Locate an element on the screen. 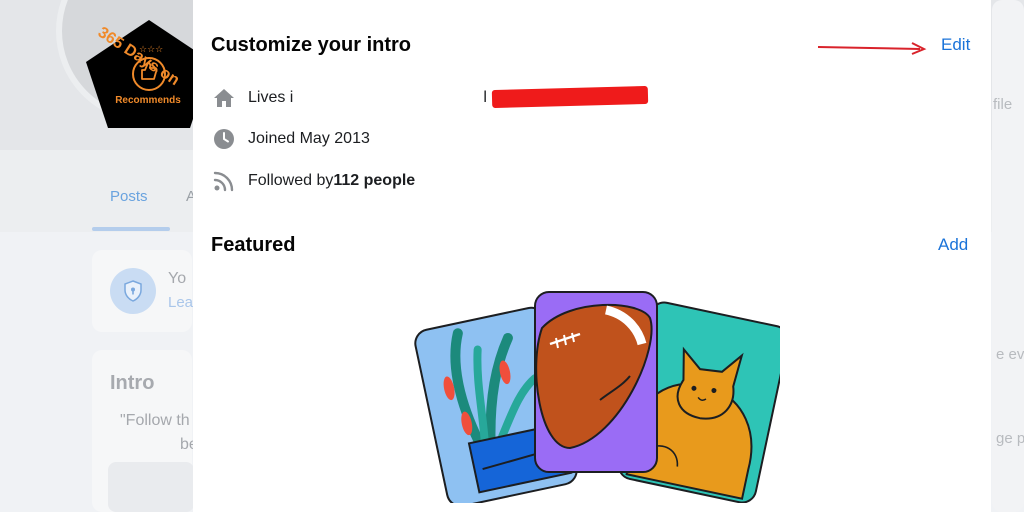 The width and height of the screenshot is (1024, 512). customize-intro-title: Customize your intro is located at coordinates (311, 45).